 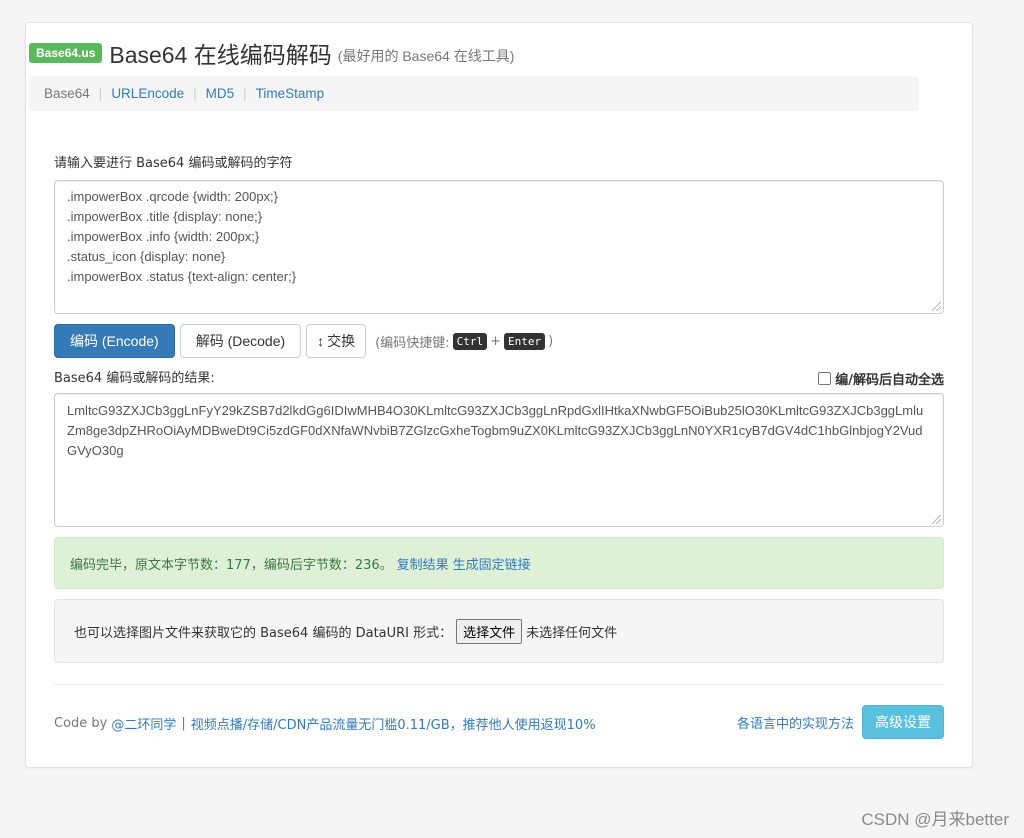 I want to click on auto-select-option: 编/解码后自动全选, so click(x=881, y=378).